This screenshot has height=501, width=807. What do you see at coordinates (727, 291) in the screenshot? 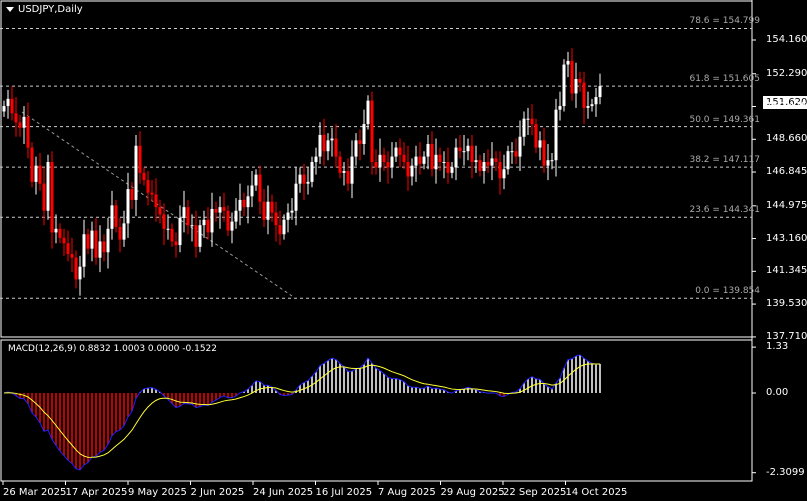
I see `fib-level-label: 0.0 = 139.854` at bounding box center [727, 291].